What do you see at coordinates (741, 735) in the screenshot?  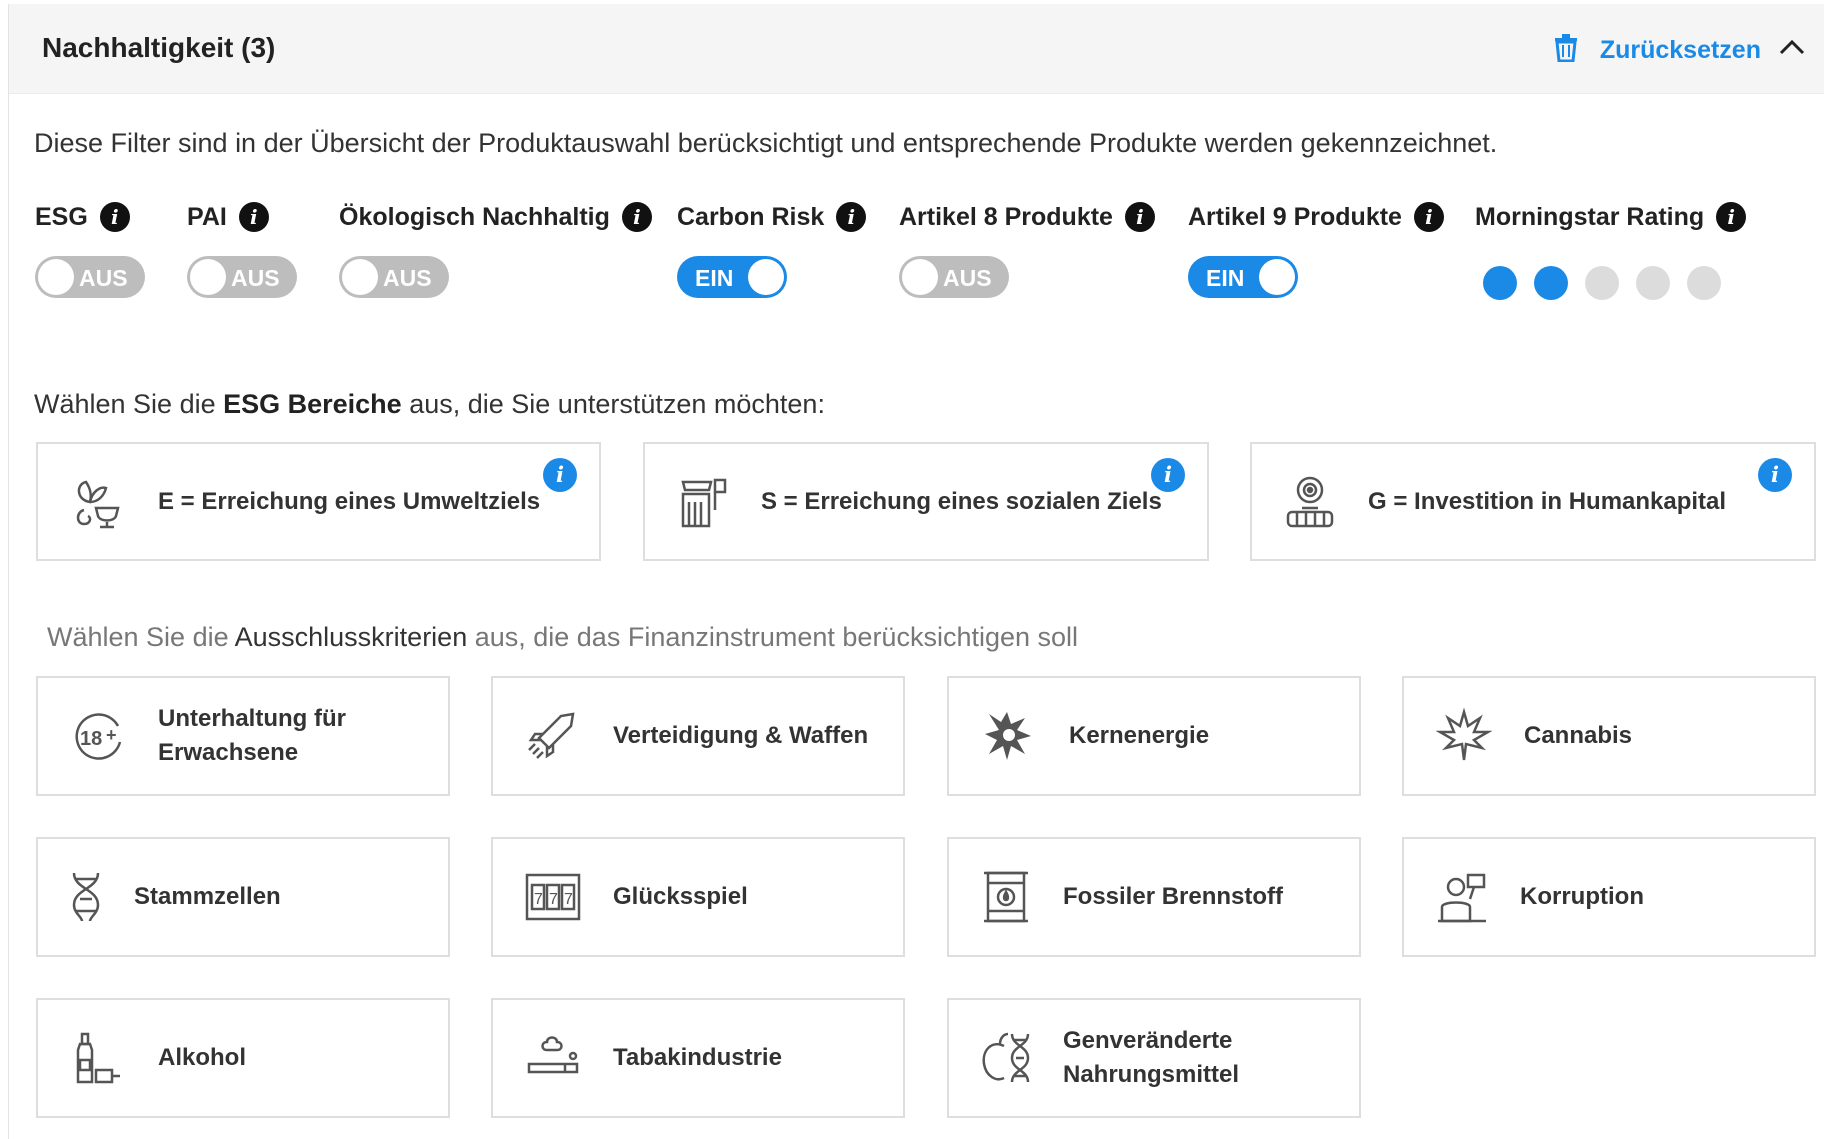 I see `exclusion-card-label: Verteidigung & Waffen` at bounding box center [741, 735].